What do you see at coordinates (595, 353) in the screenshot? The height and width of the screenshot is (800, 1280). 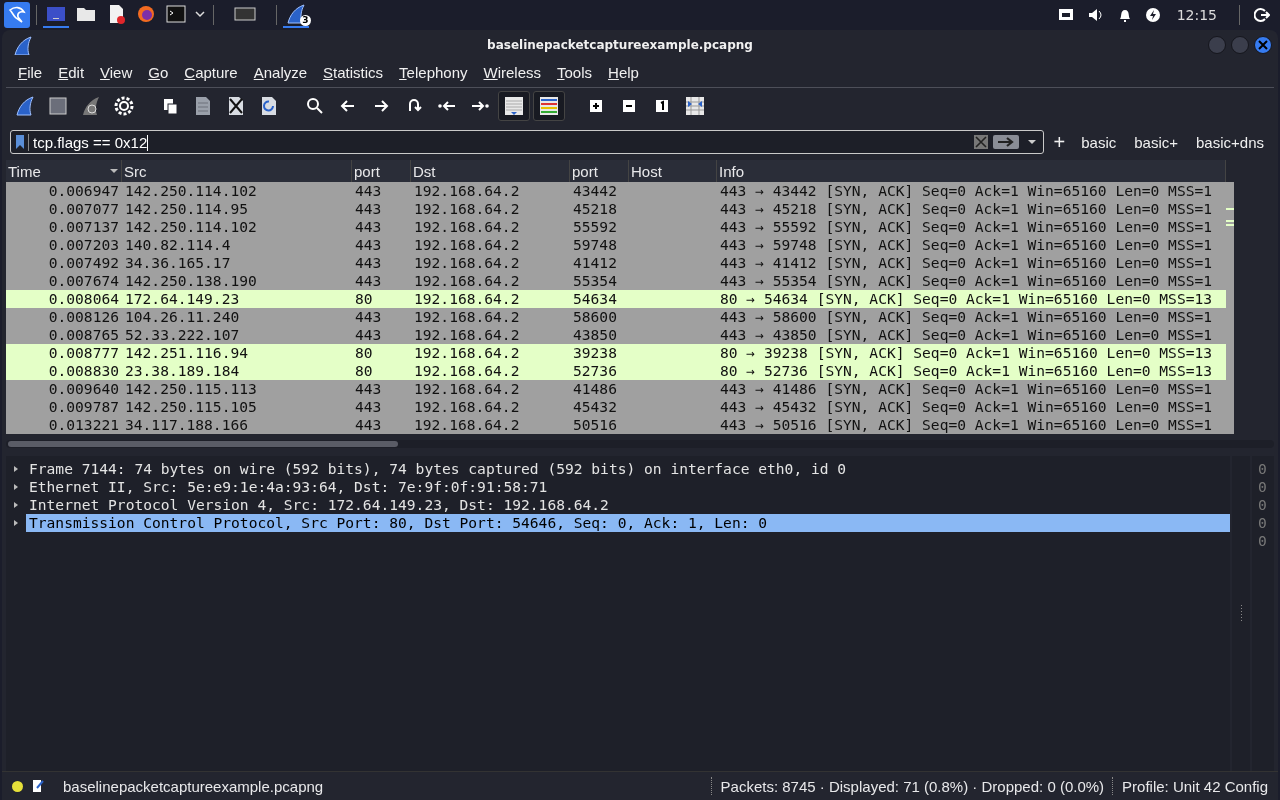 I see `table-cell-text: 39238` at bounding box center [595, 353].